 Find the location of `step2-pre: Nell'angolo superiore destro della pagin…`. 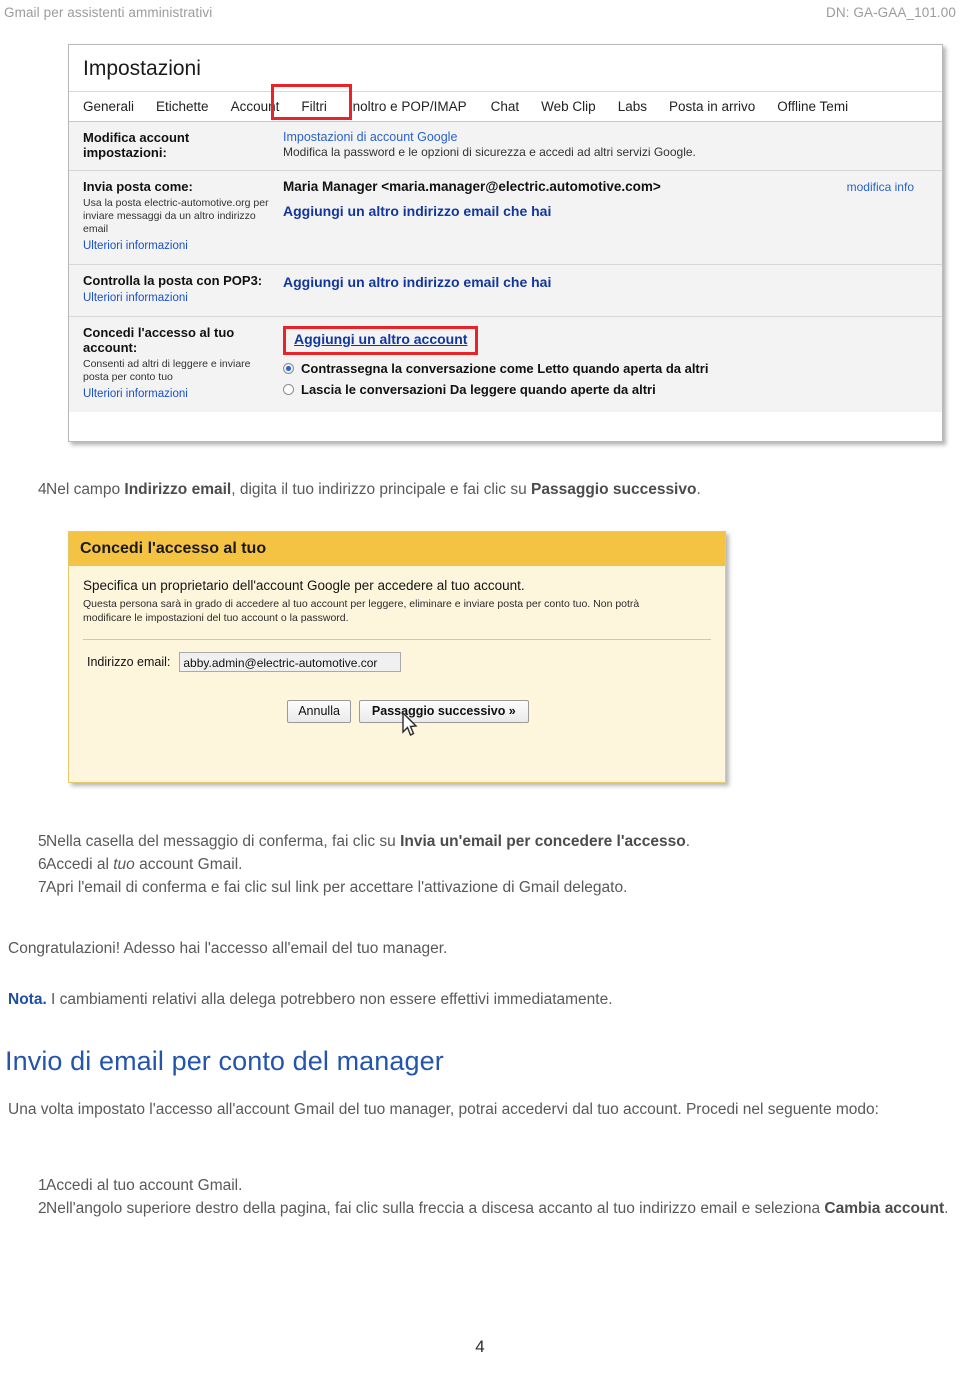

step2-pre: Nell'angolo superiore destro della pagin… is located at coordinates (435, 1208).